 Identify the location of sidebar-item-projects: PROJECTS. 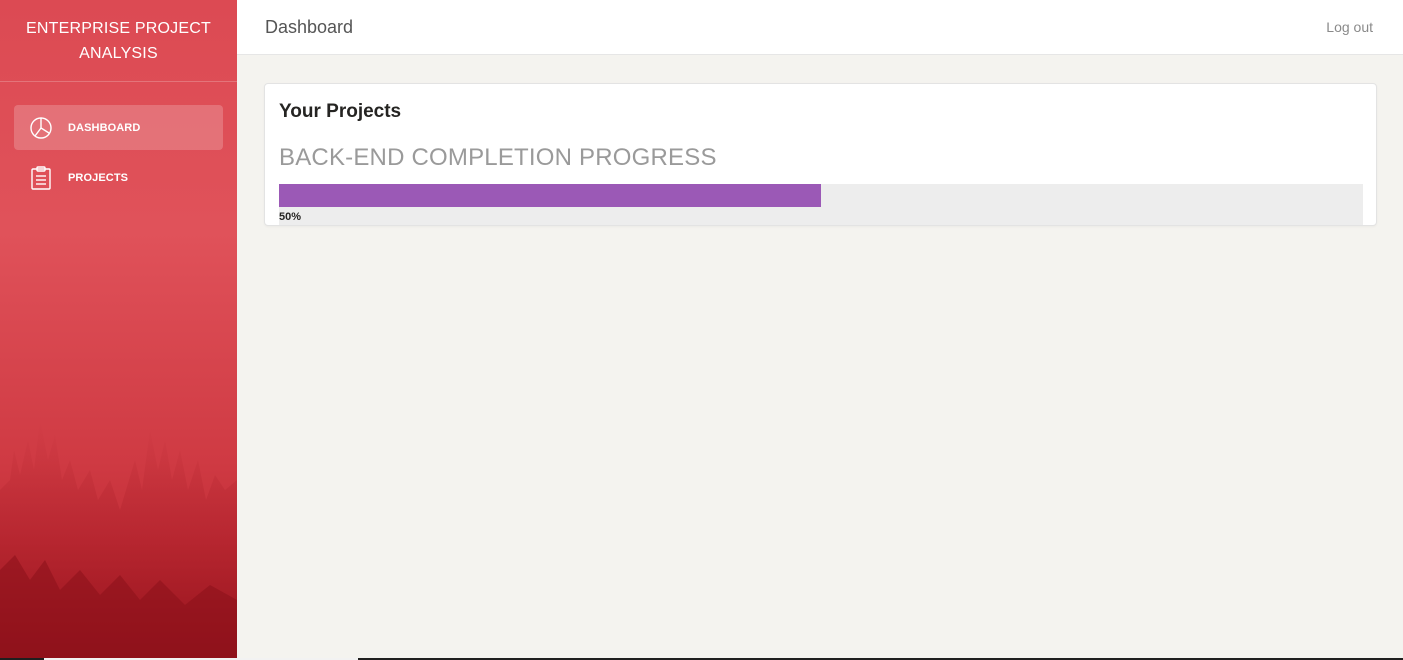
(118, 177).